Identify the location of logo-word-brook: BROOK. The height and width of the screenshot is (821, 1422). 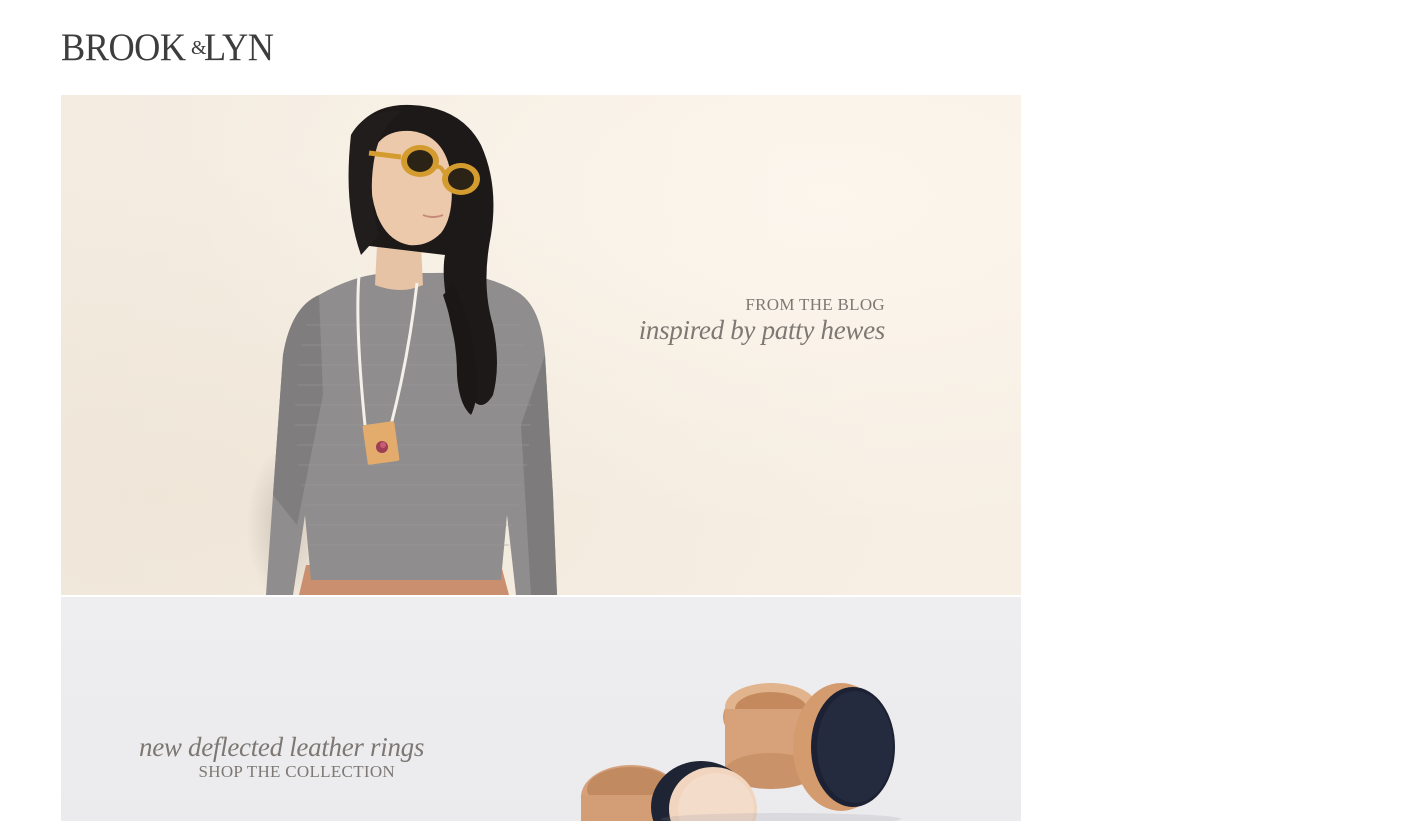
(123, 47).